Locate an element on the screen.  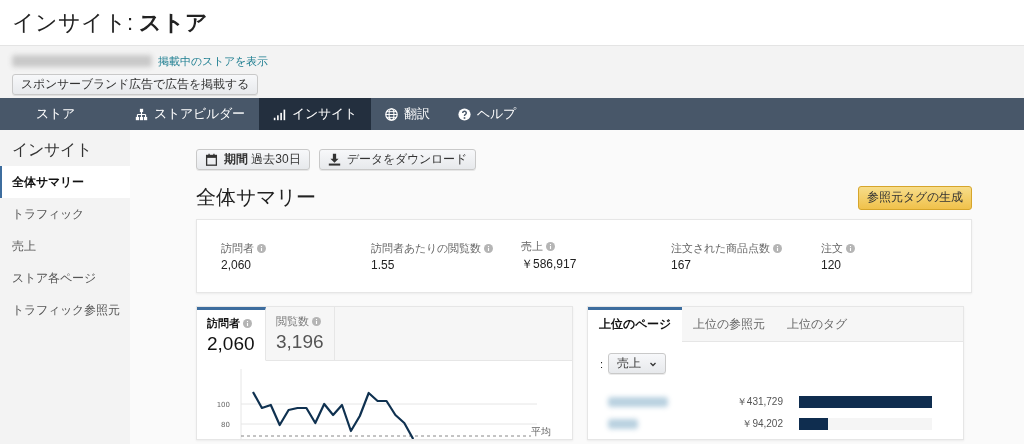
metric-label: 注文された商品点数 is located at coordinates (720, 248).